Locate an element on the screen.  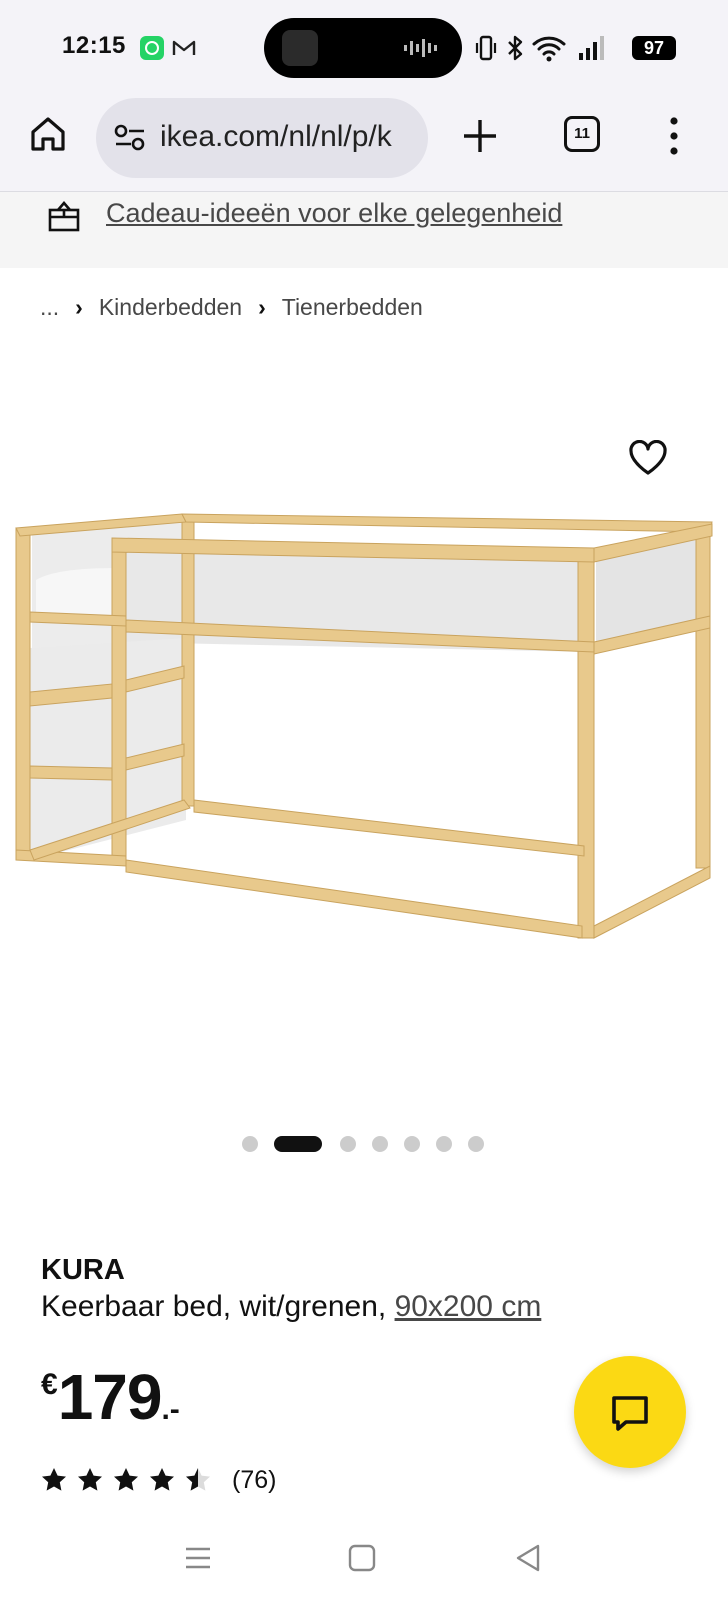
status-time: 12:15 is located at coordinates (94, 45).